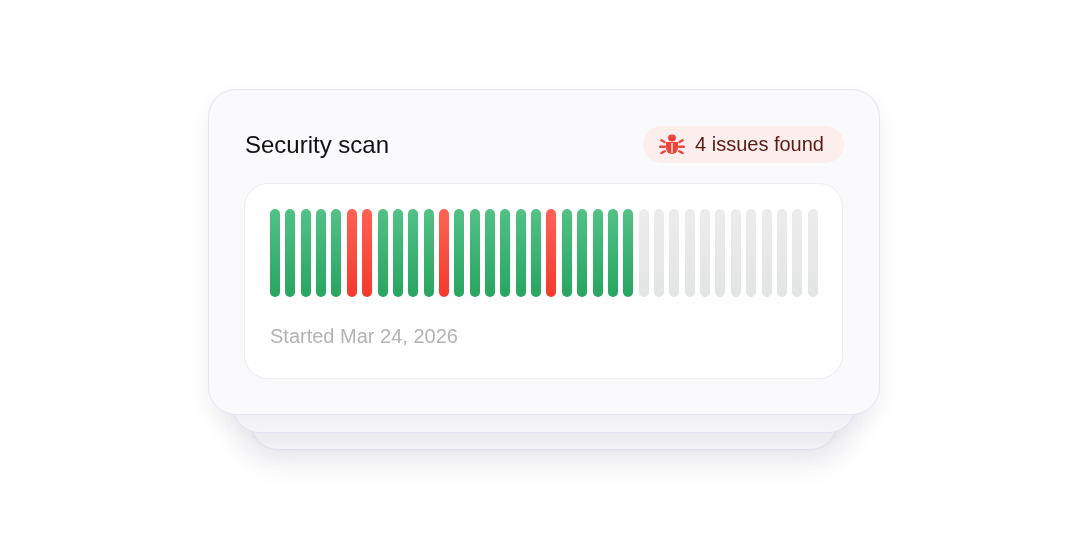  What do you see at coordinates (317, 144) in the screenshot?
I see `card-title: Security scan` at bounding box center [317, 144].